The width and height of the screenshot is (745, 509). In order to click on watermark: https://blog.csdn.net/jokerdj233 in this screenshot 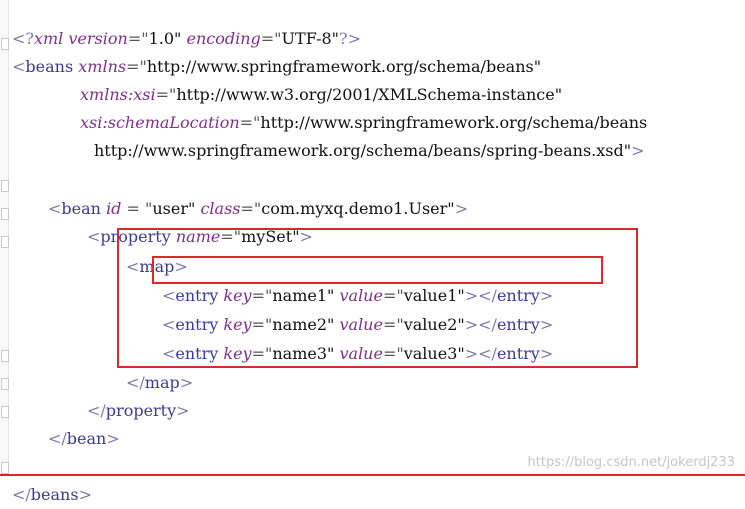, I will do `click(631, 462)`.